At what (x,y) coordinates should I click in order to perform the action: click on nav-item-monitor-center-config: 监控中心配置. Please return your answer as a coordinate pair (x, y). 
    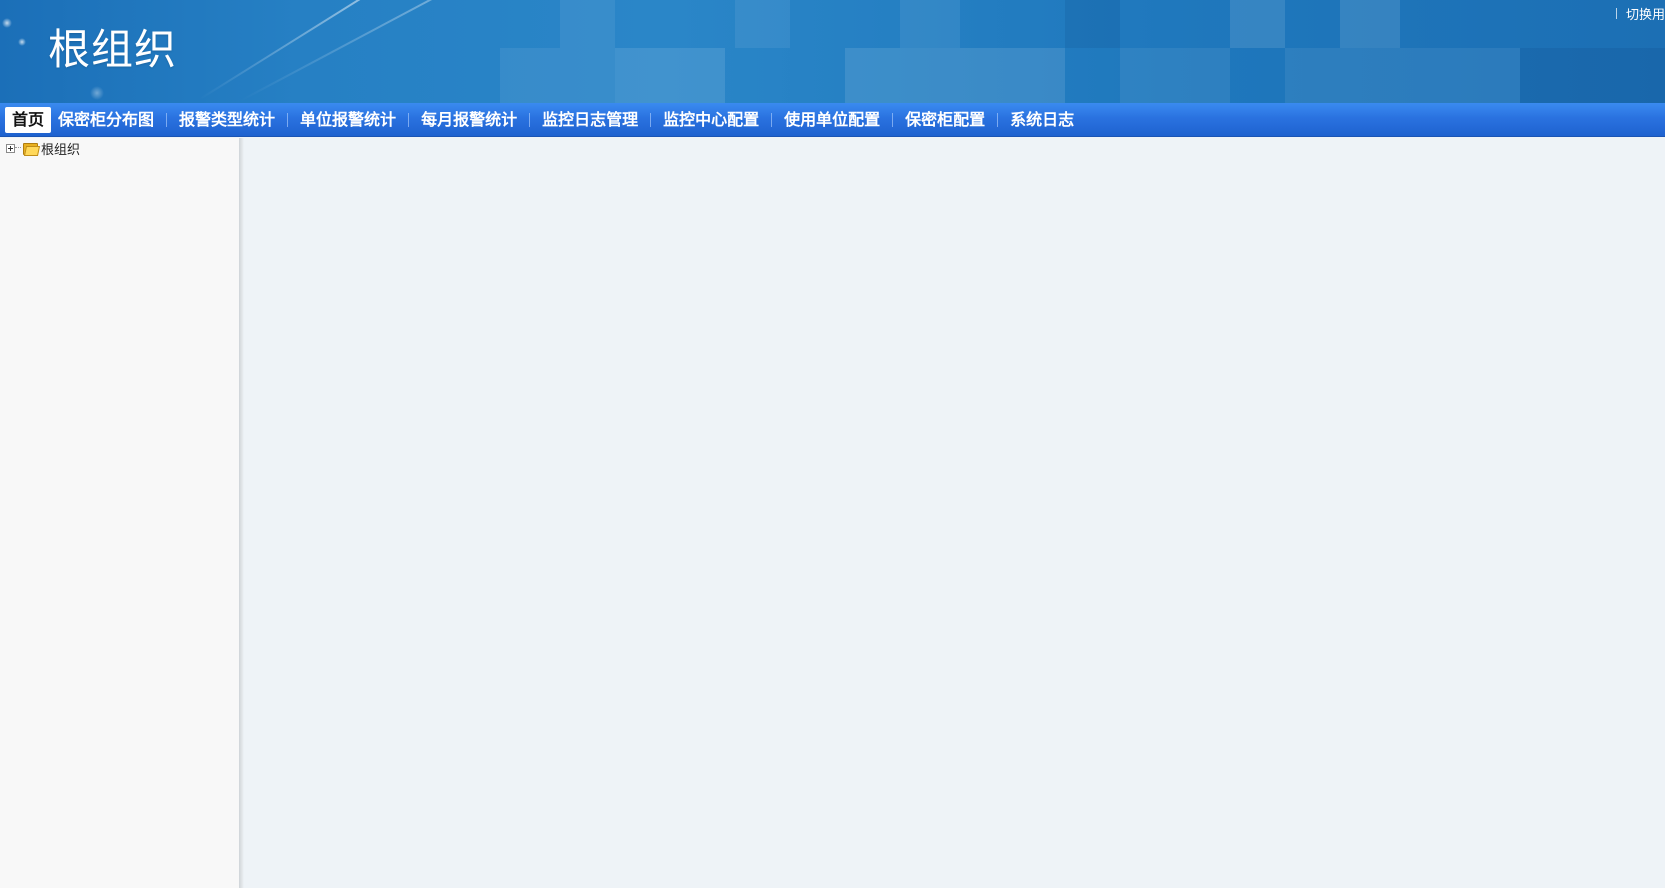
    Looking at the image, I should click on (711, 120).